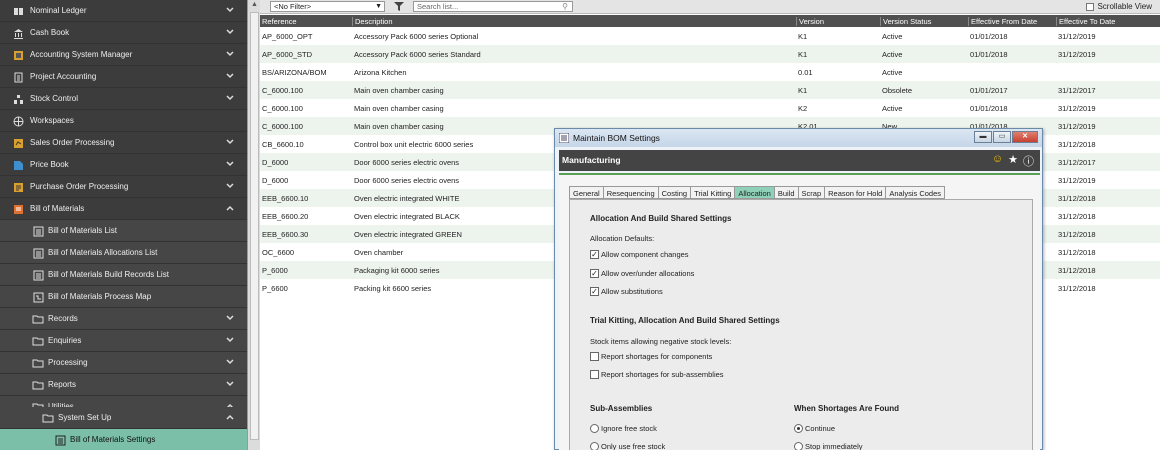 The image size is (1160, 450). I want to click on chevron-up-icon, so click(230, 208).